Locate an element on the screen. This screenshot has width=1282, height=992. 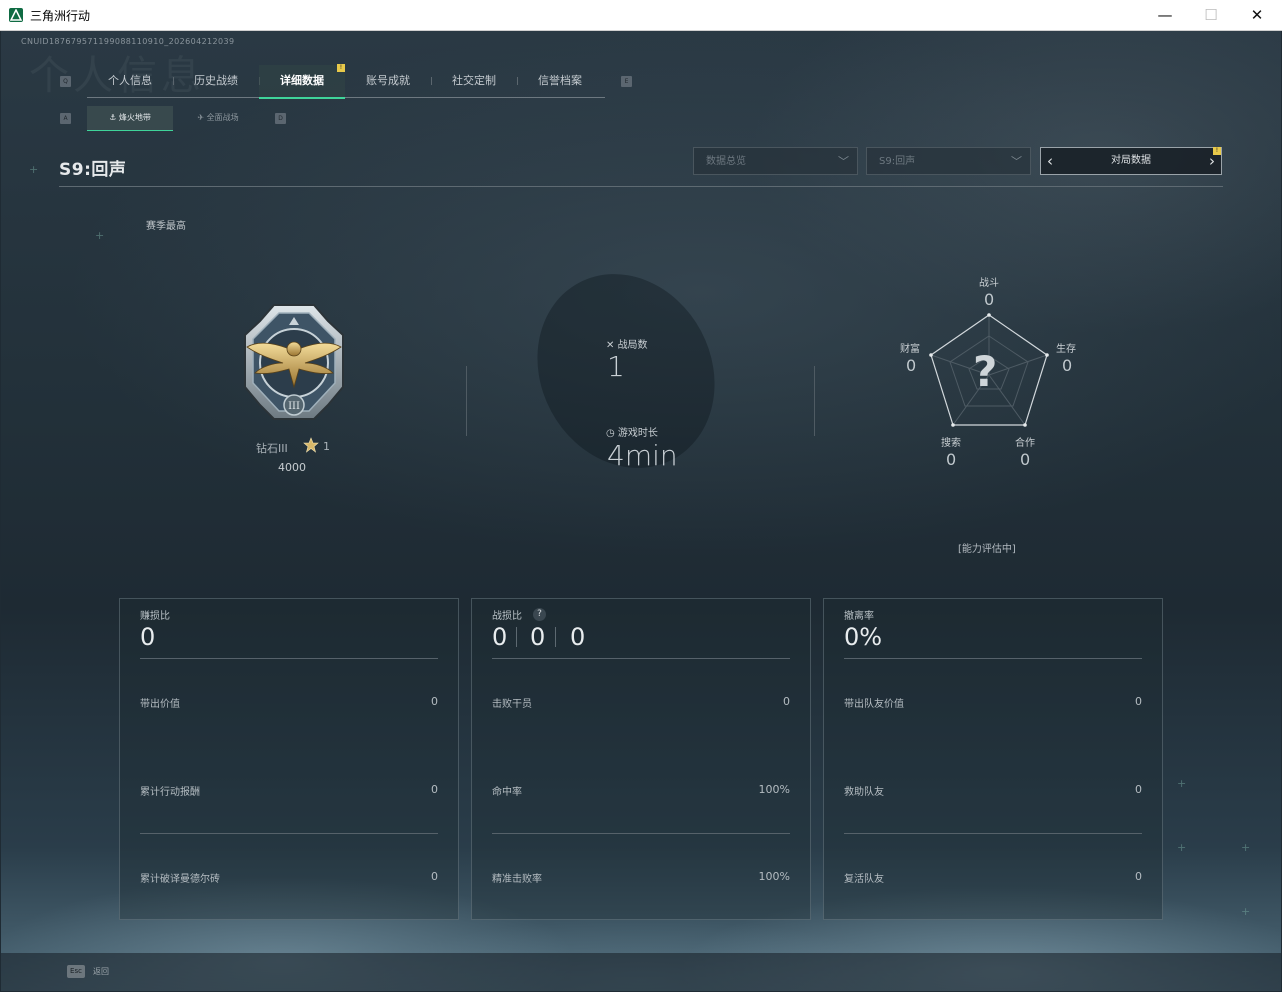
data-type-dropdown-value: 数据总览 is located at coordinates (726, 161).